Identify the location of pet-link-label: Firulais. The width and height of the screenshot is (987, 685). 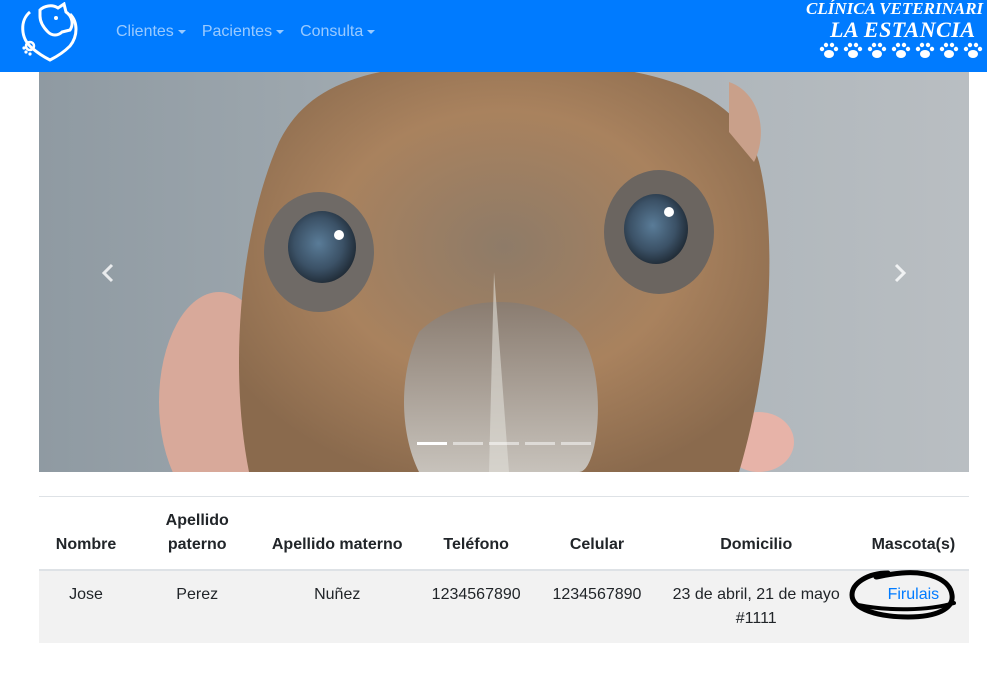
(913, 594).